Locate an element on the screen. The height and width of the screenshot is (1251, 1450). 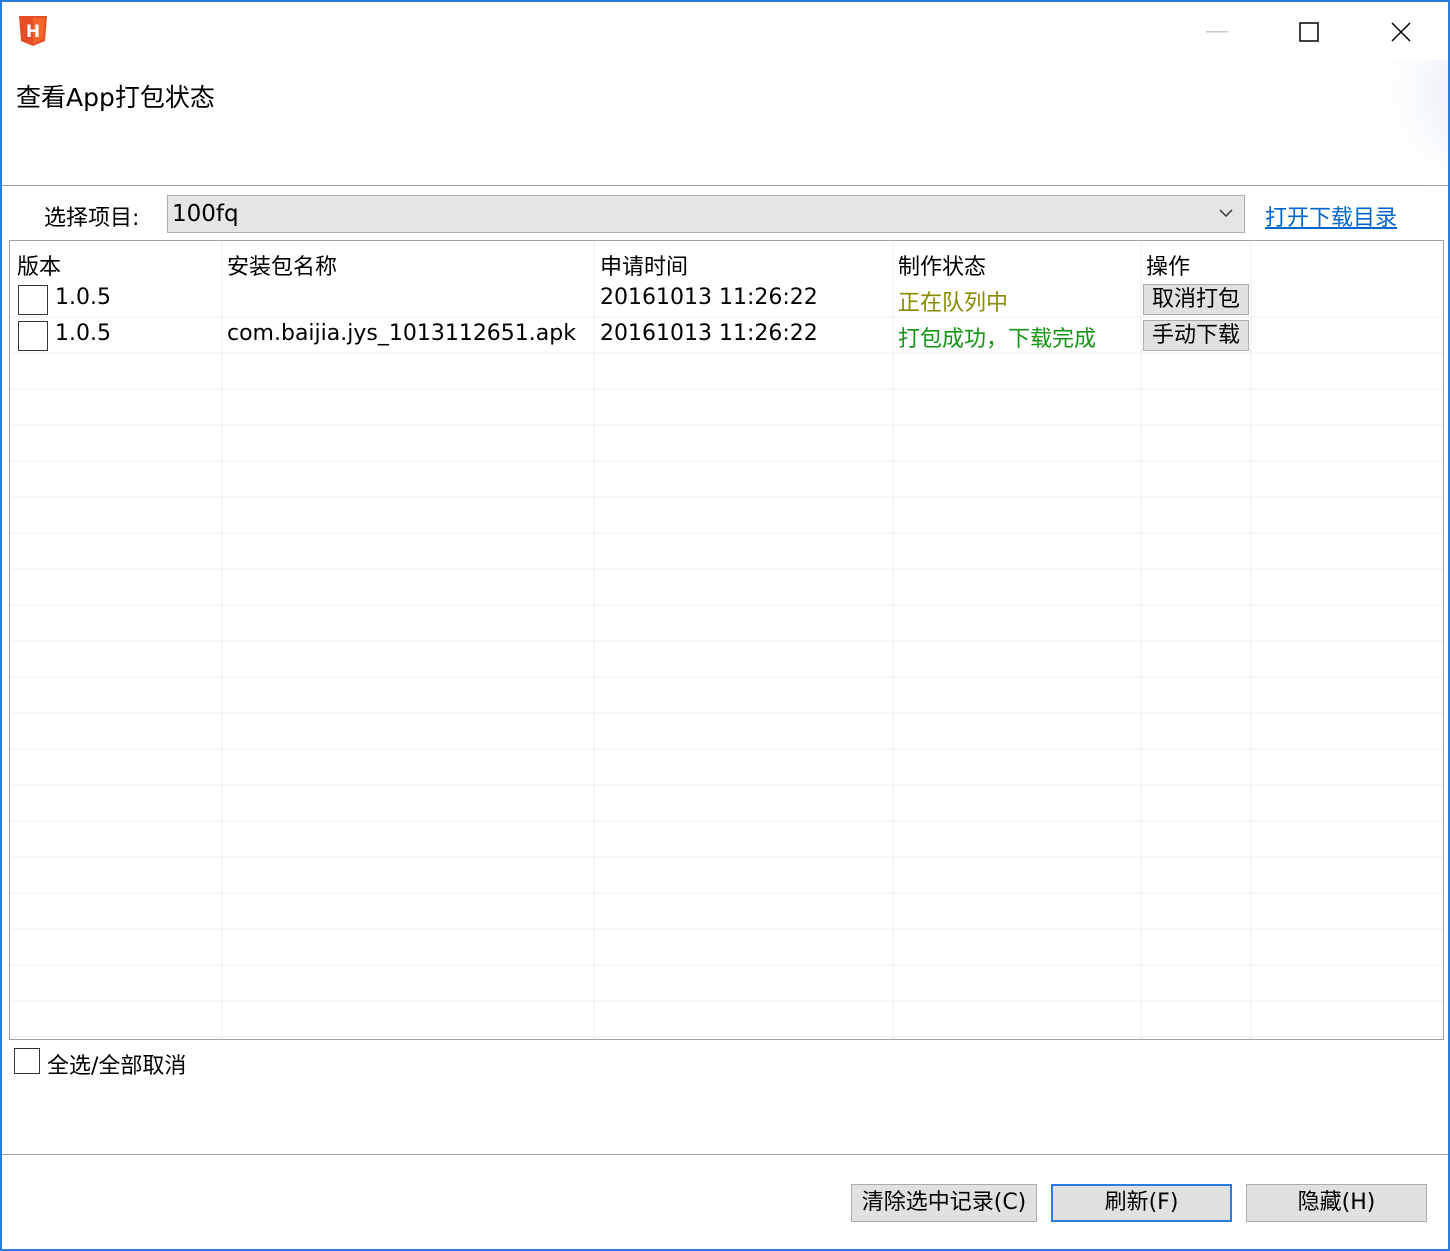
page-title: 查看App打包状态 is located at coordinates (115, 97).